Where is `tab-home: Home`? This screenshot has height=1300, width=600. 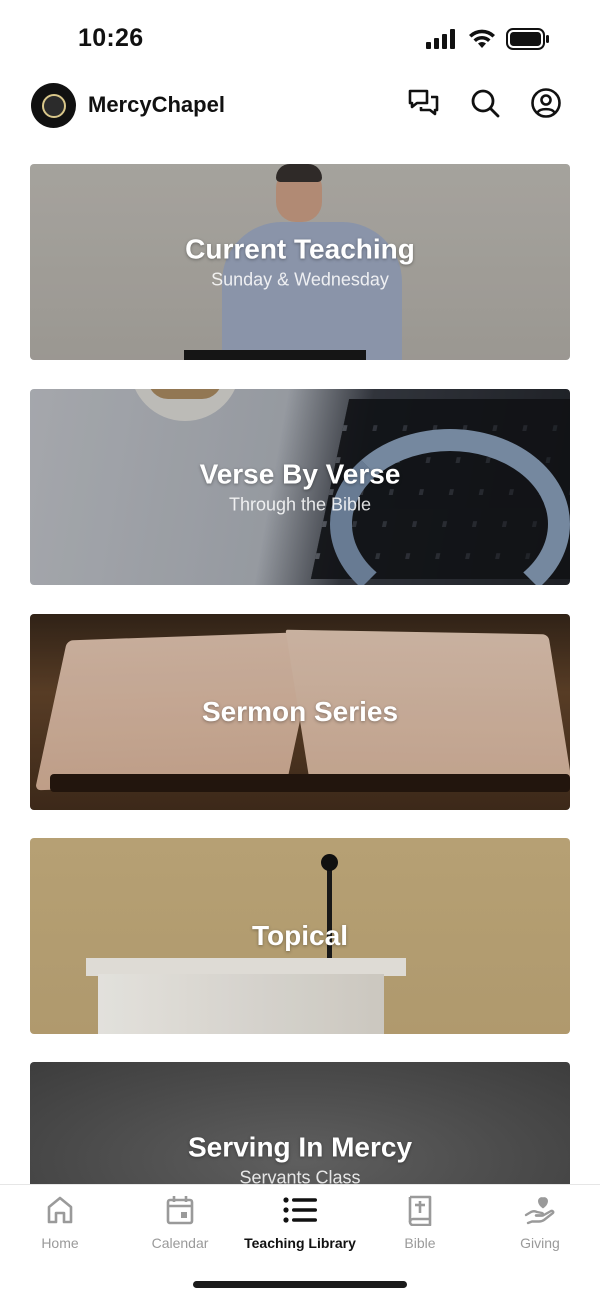 tab-home: Home is located at coordinates (60, 1227).